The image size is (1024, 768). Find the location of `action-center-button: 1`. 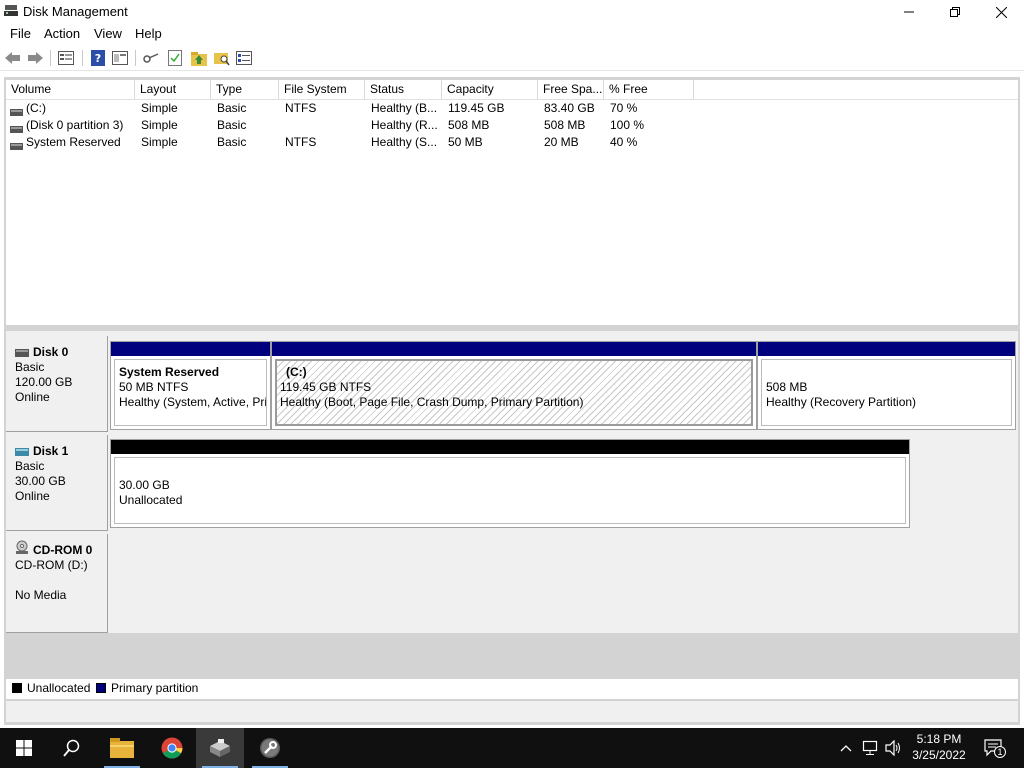

action-center-button: 1 is located at coordinates (994, 748).